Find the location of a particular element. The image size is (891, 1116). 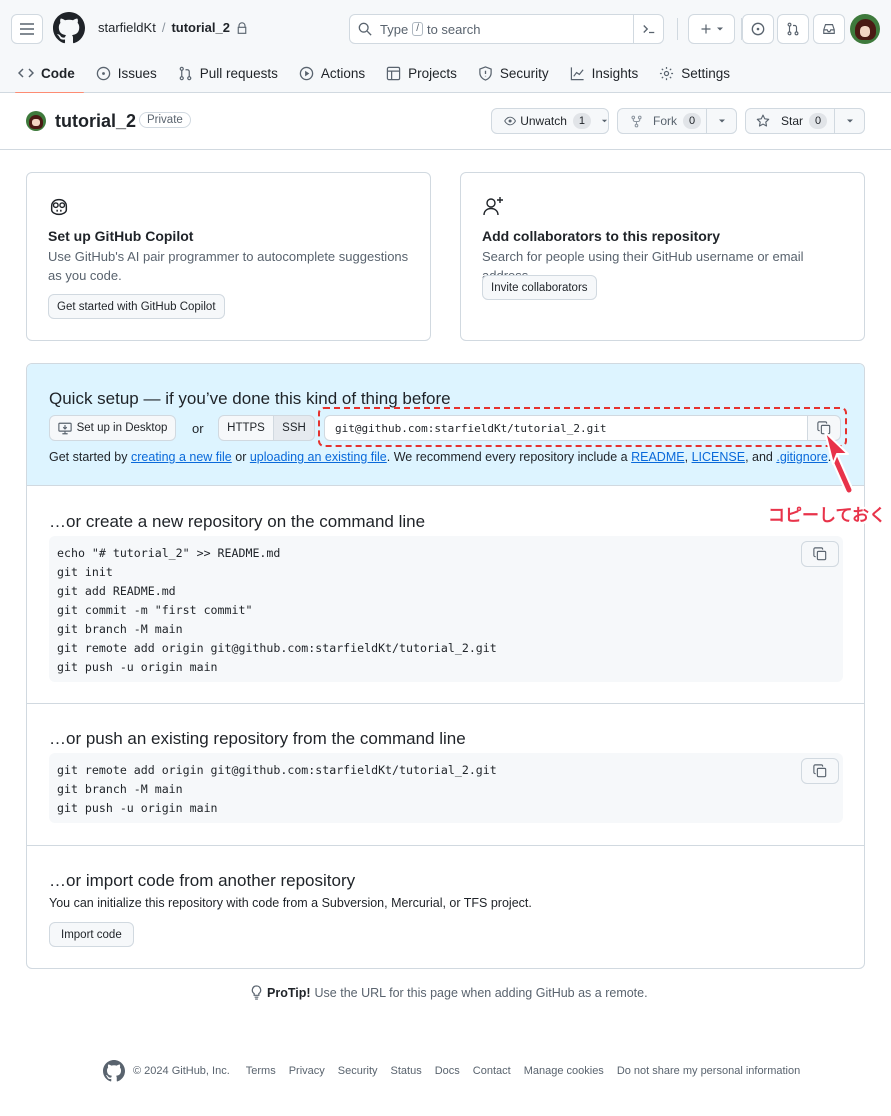

fork-button: Fork 0 is located at coordinates (662, 121).